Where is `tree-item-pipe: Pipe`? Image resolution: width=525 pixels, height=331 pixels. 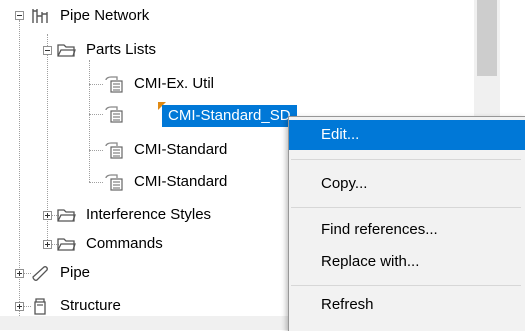
tree-item-pipe: Pipe is located at coordinates (62, 273).